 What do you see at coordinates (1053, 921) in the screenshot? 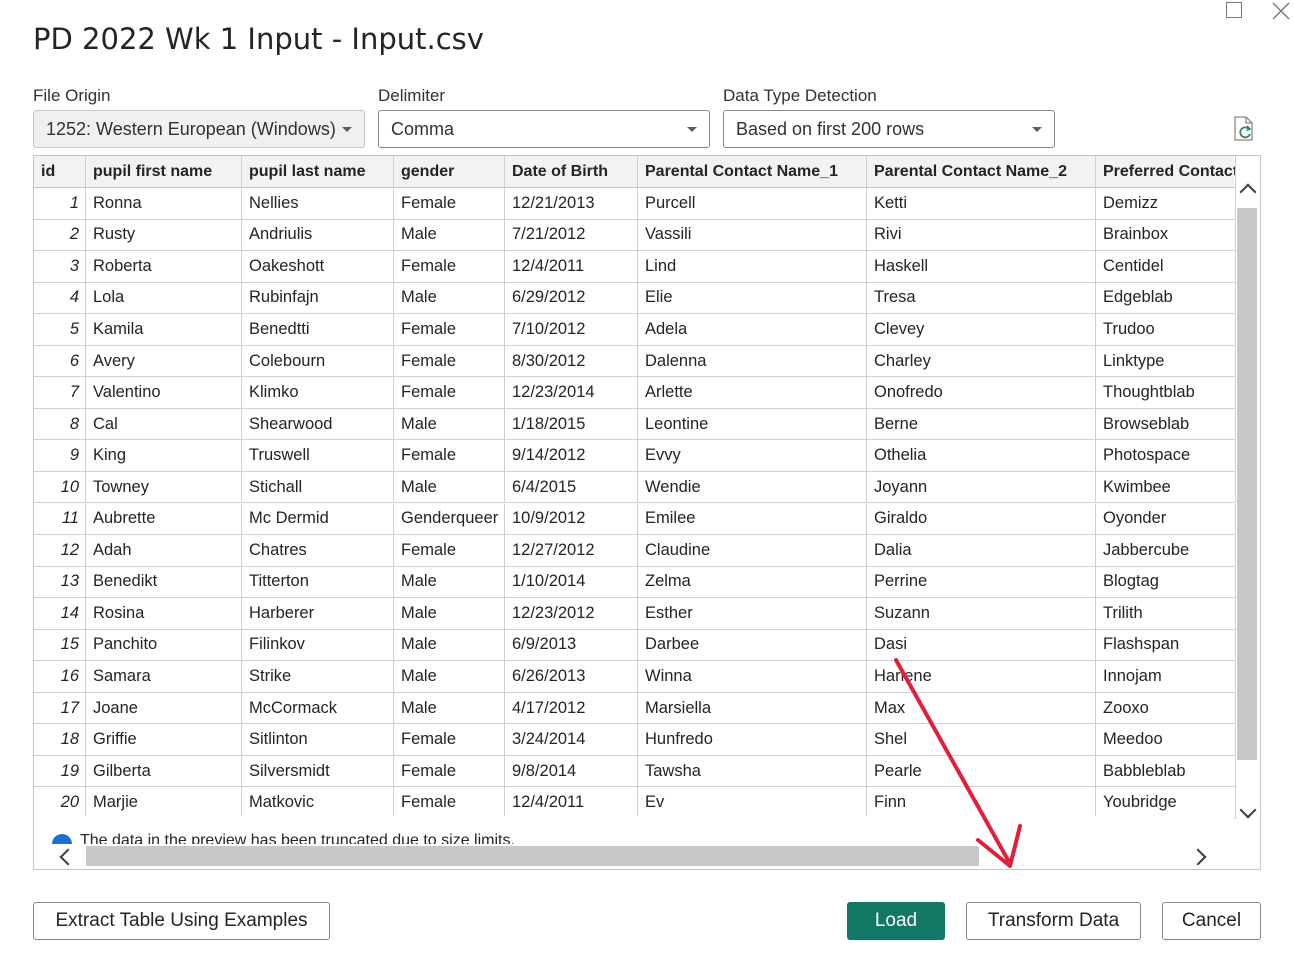
I see `transform-data-button: Transform Data` at bounding box center [1053, 921].